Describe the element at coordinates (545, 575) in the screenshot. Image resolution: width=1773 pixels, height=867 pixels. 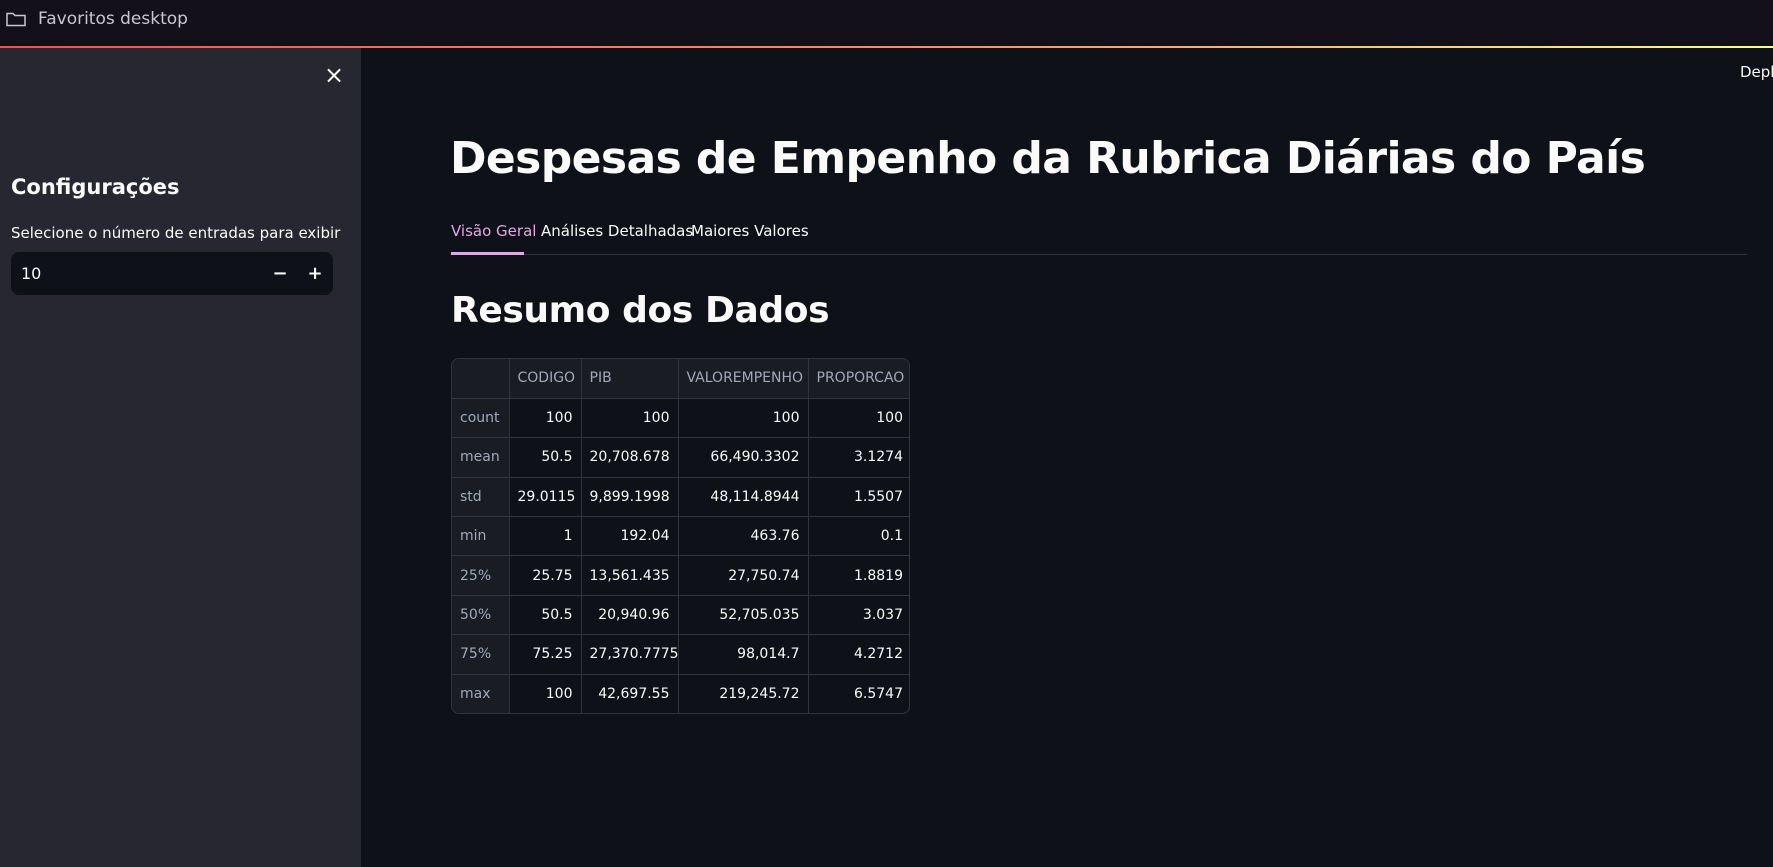
I see `table-cell: 25.75` at that location.